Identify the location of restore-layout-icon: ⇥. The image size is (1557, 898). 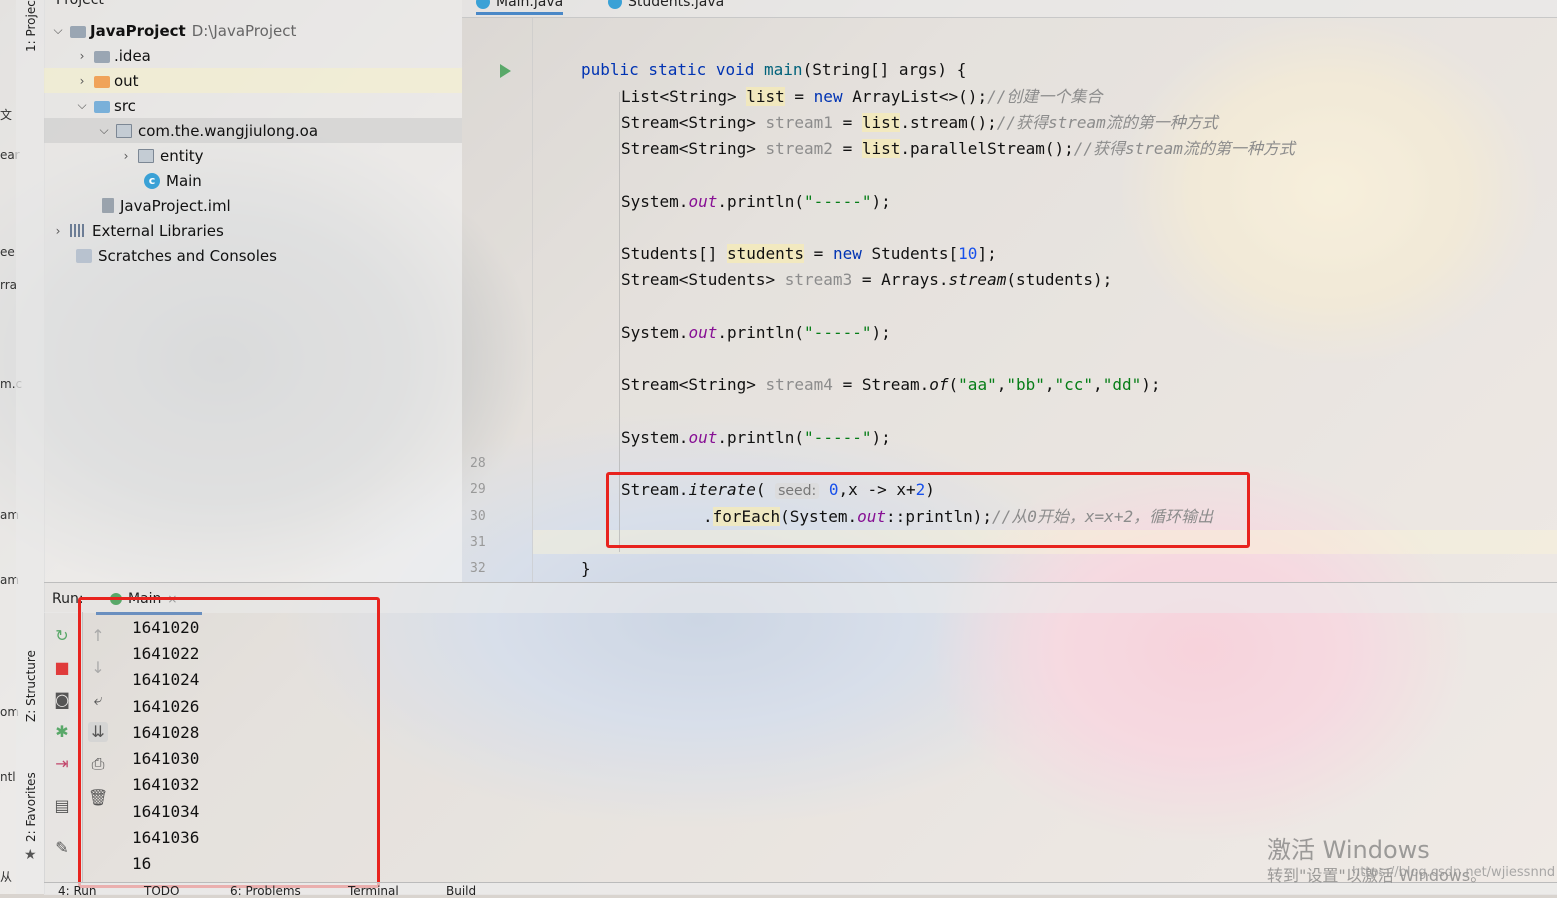
(62, 764).